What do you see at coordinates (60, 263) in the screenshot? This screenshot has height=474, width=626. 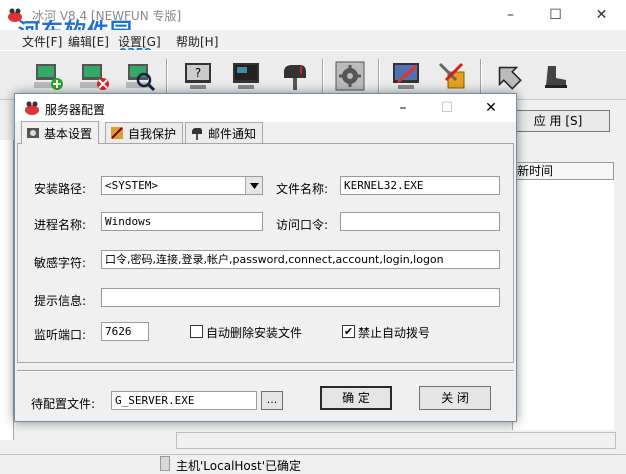 I see `sensitive-chars-label: 敏感字符:` at bounding box center [60, 263].